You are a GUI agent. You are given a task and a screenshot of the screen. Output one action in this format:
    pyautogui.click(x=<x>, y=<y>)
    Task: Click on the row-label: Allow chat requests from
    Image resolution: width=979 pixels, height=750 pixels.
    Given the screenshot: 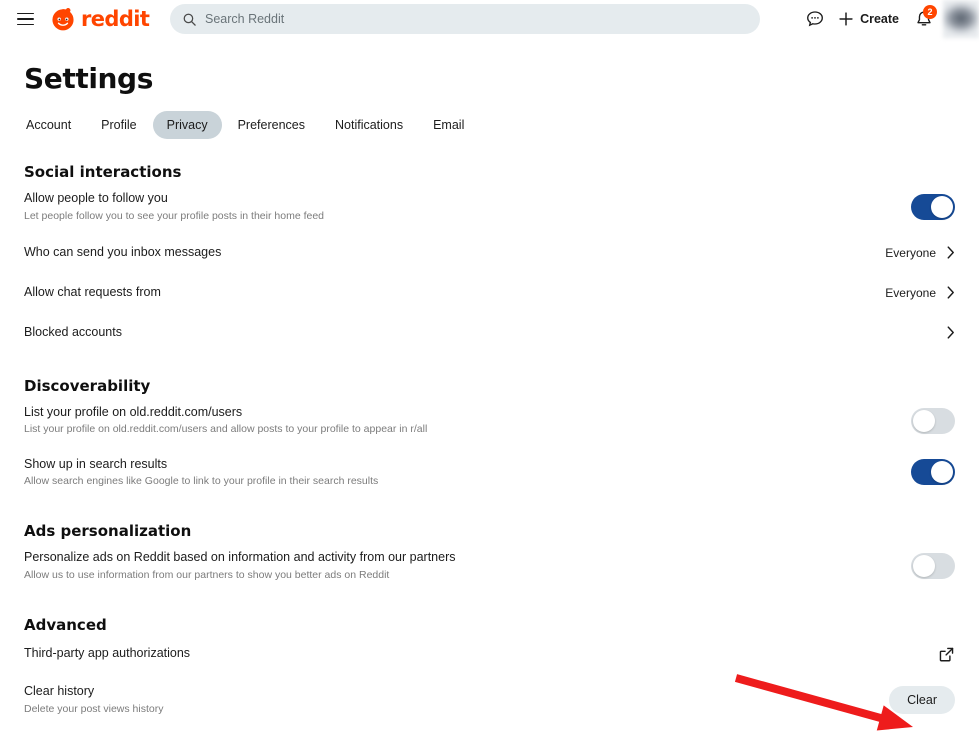 What is the action you would take?
    pyautogui.click(x=92, y=291)
    